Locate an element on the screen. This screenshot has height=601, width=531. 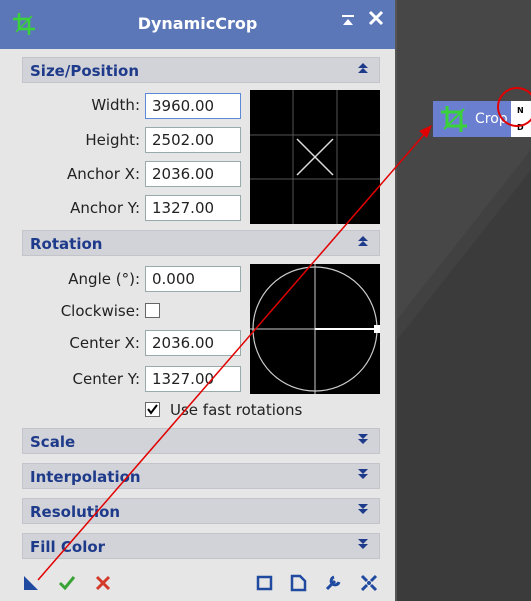
rotation-dial-graphic is located at coordinates (315, 329).